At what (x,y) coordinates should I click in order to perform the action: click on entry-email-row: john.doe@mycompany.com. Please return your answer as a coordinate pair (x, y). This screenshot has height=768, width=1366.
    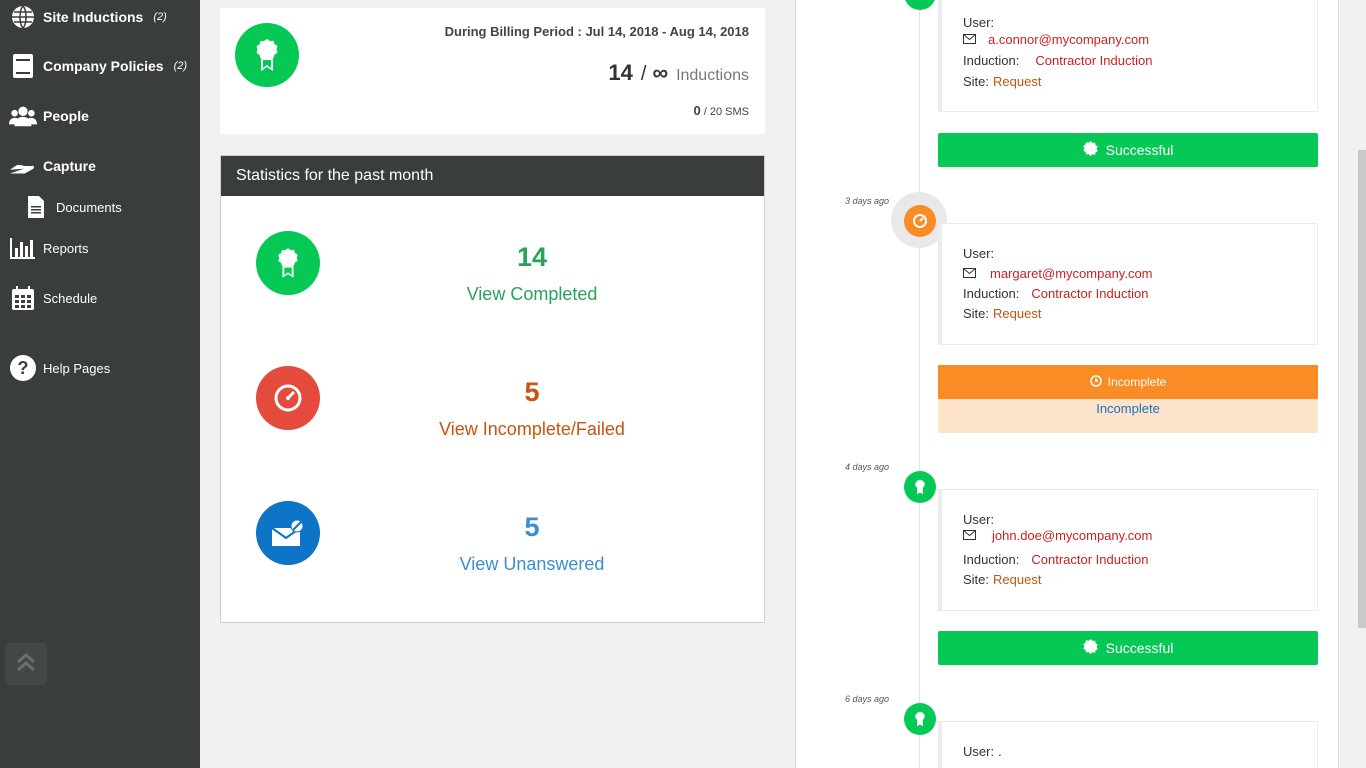
    Looking at the image, I should click on (1057, 535).